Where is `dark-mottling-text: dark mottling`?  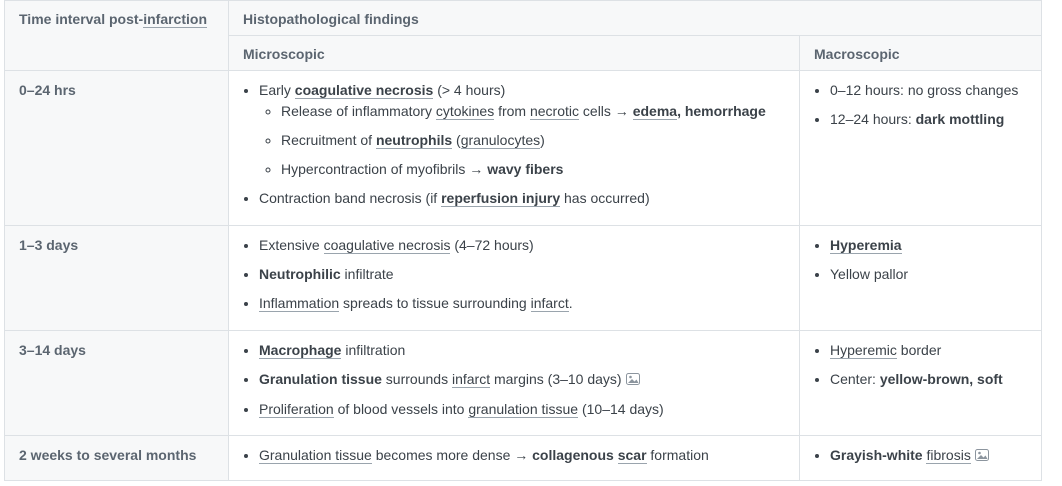
dark-mottling-text: dark mottling is located at coordinates (960, 119).